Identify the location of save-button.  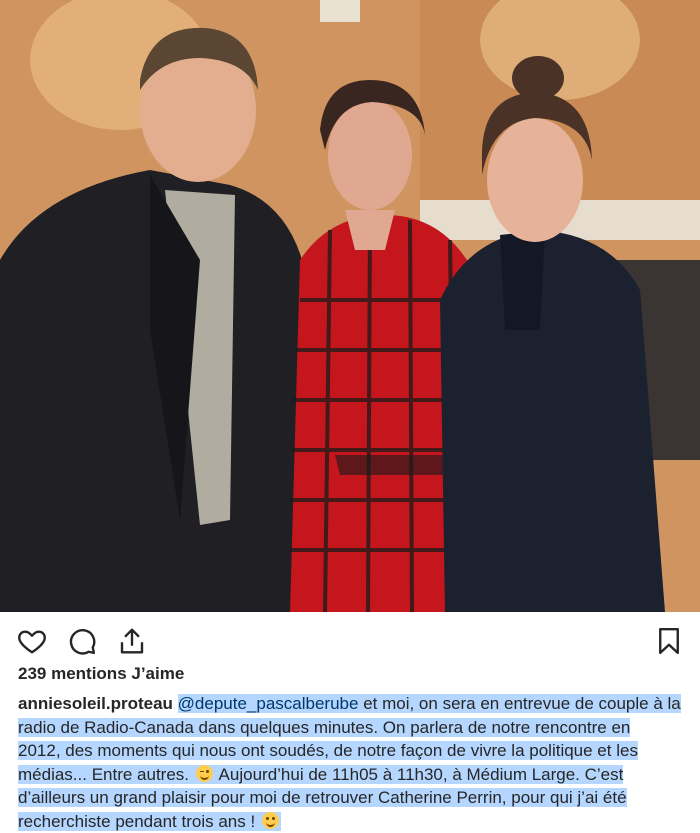
(669, 641).